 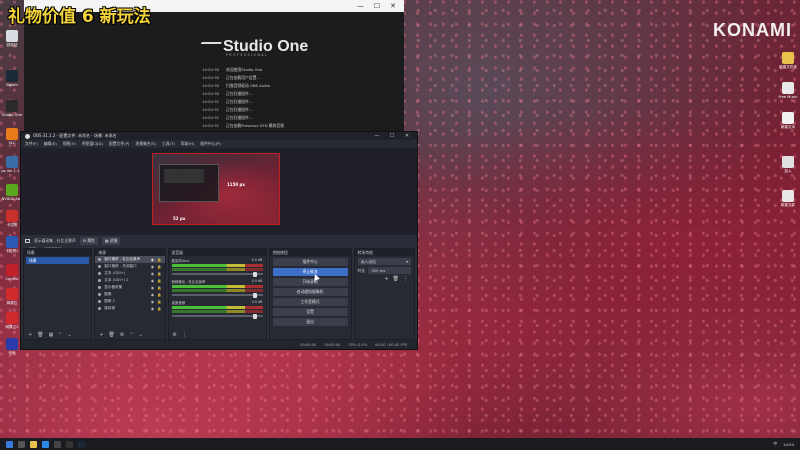 I want to click on plugin-center-button: 插件中心, so click(x=310, y=262).